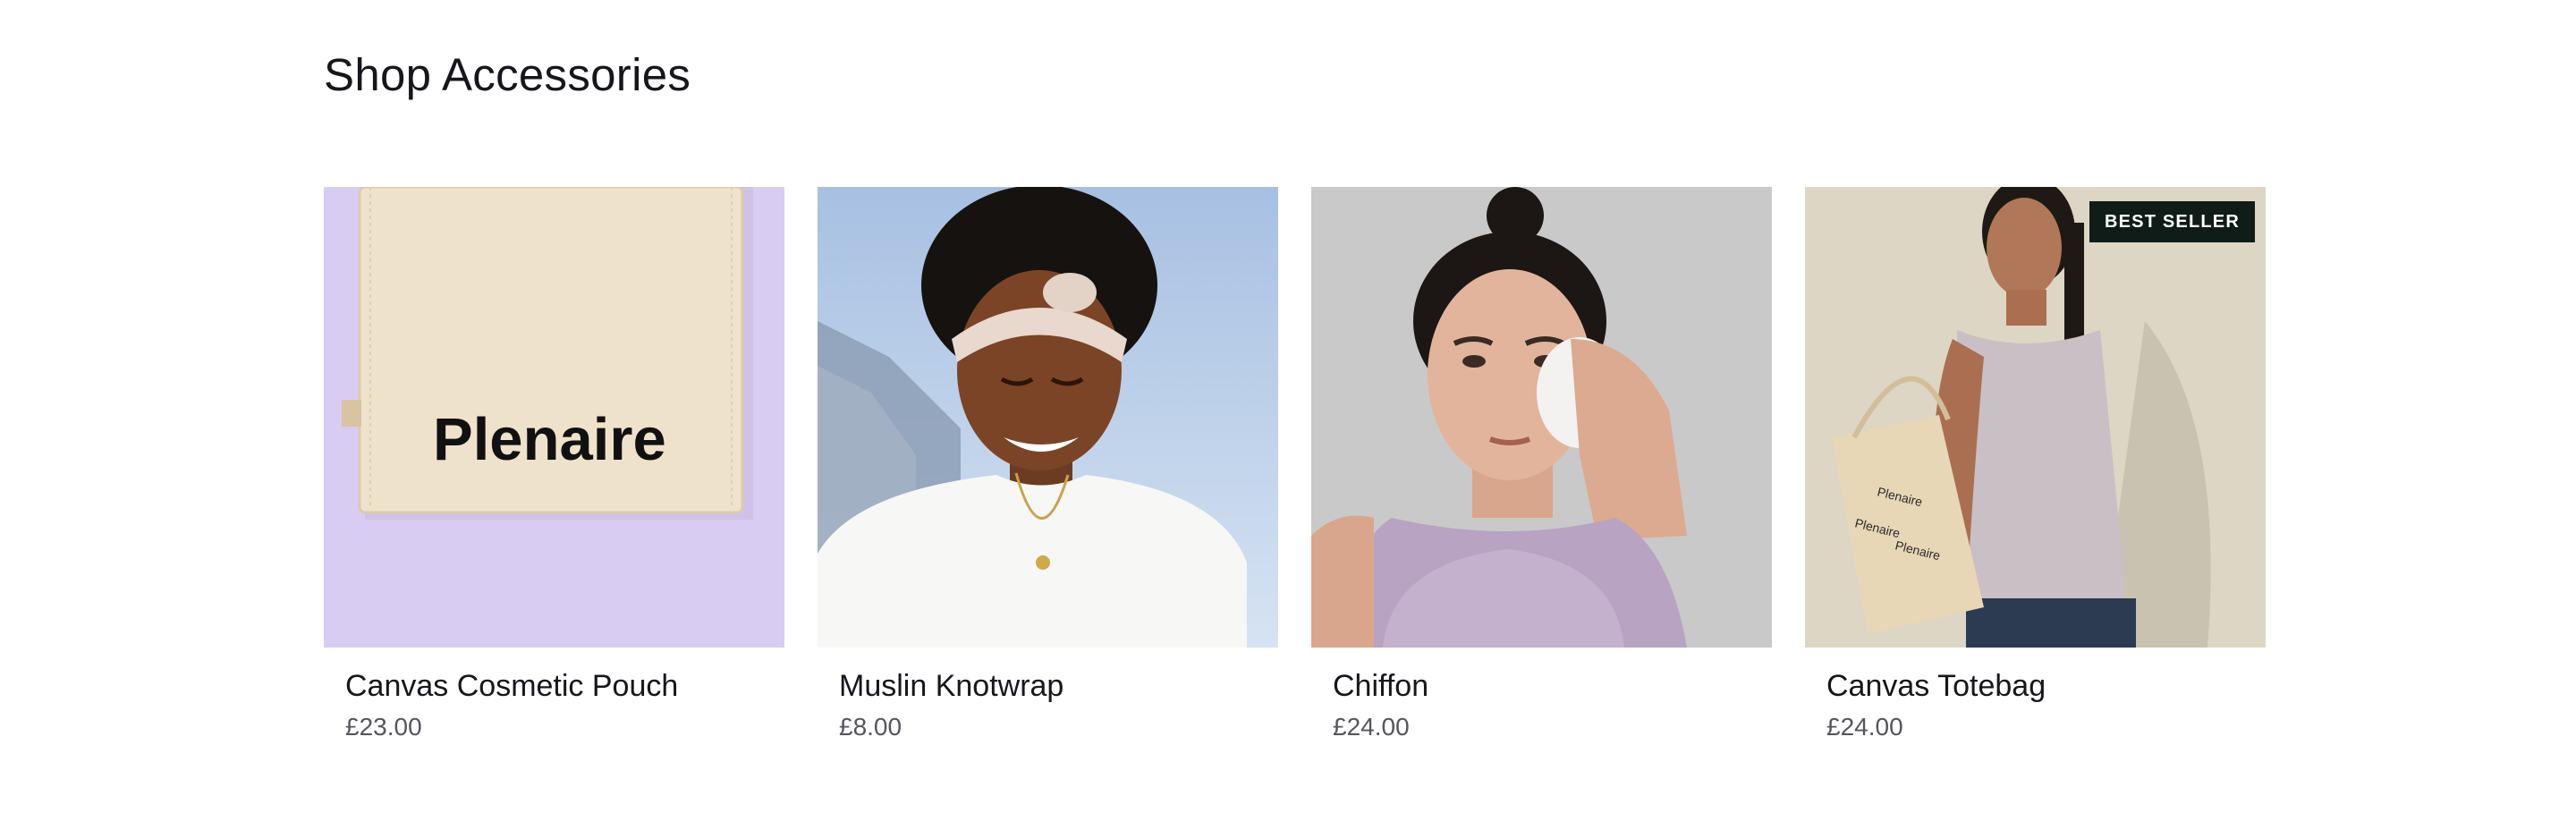 This screenshot has height=813, width=2576. Describe the element at coordinates (2046, 686) in the screenshot. I see `product-name: Canvas Totebag` at that location.